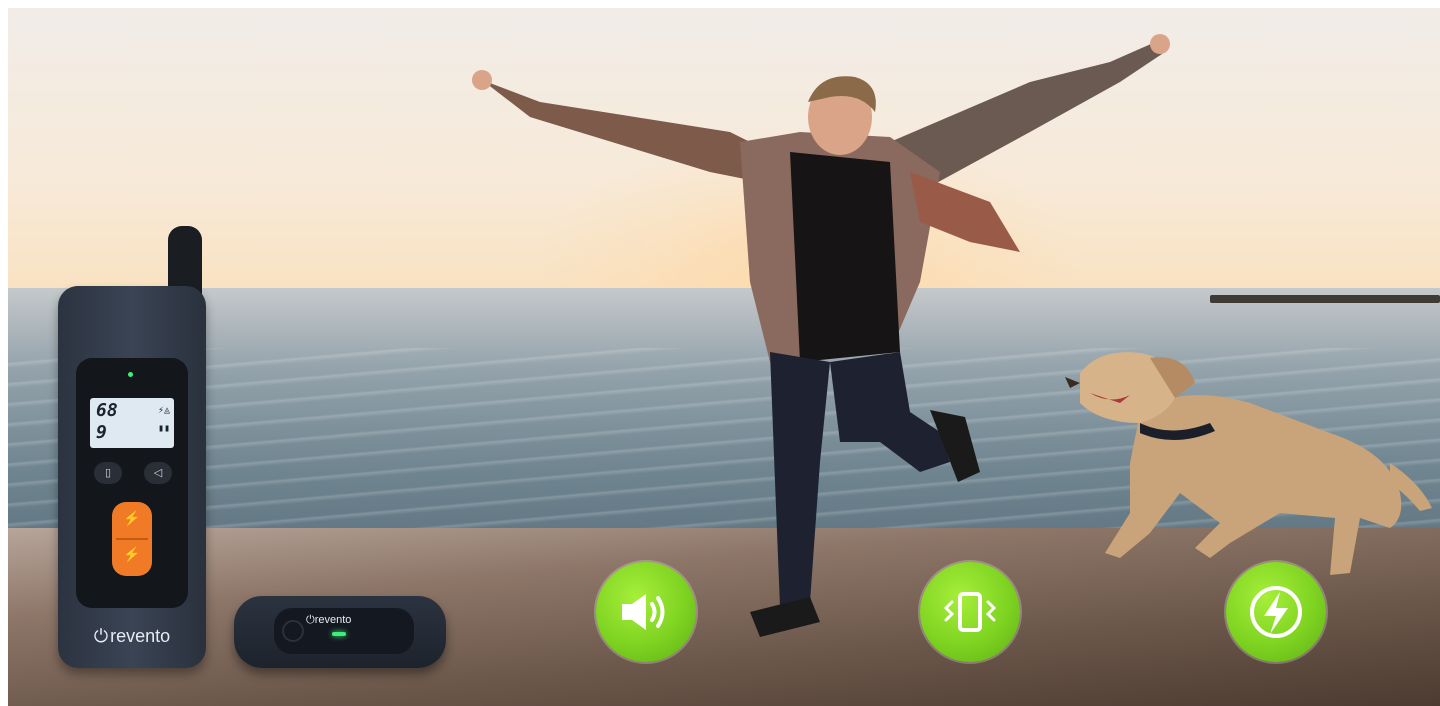  Describe the element at coordinates (101, 636) in the screenshot. I see `power-icon: ⏻` at that location.